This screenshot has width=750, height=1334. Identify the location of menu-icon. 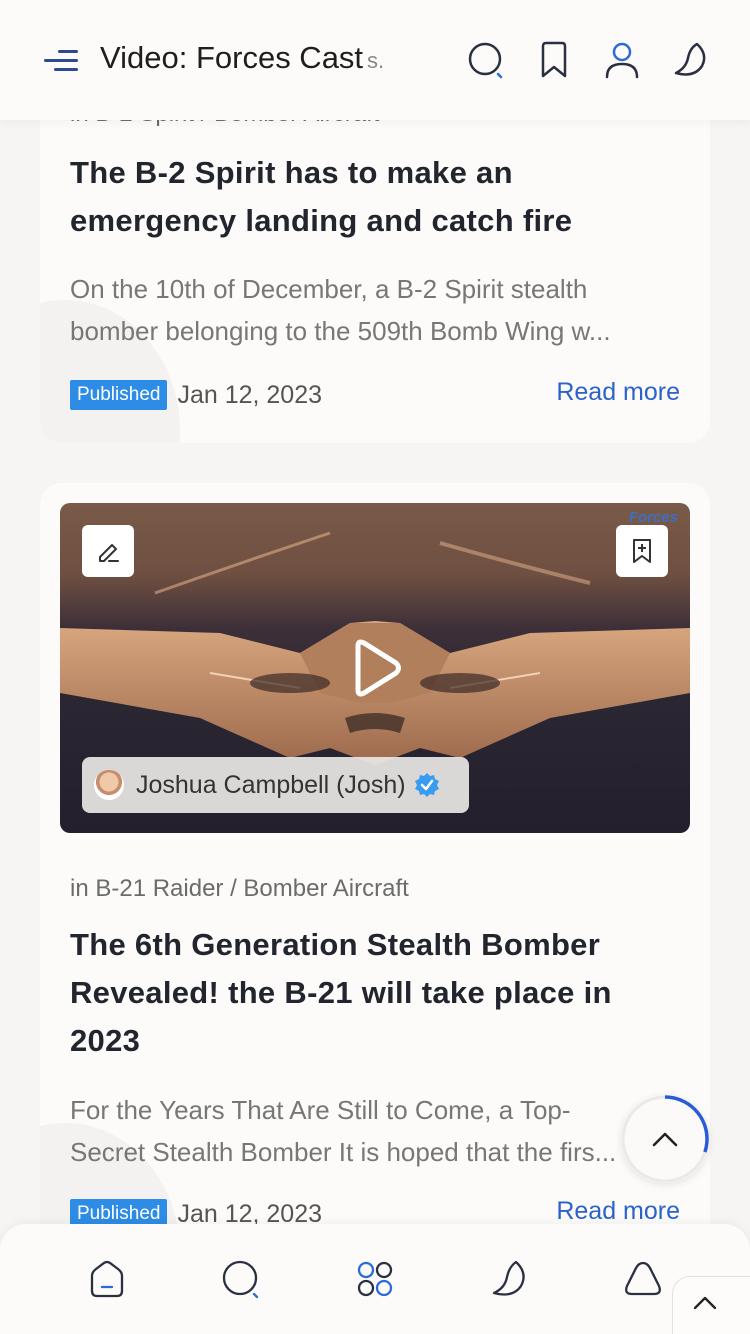
(61, 61).